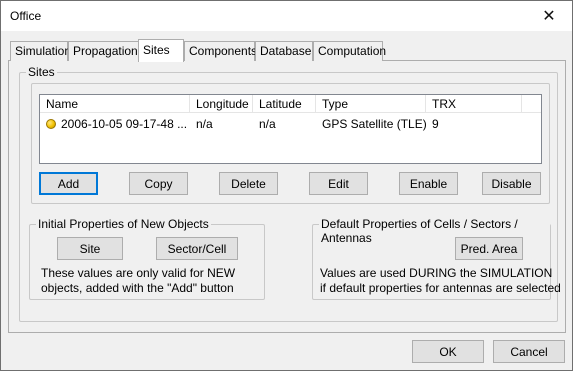  I want to click on column-header-name: Name, so click(115, 104).